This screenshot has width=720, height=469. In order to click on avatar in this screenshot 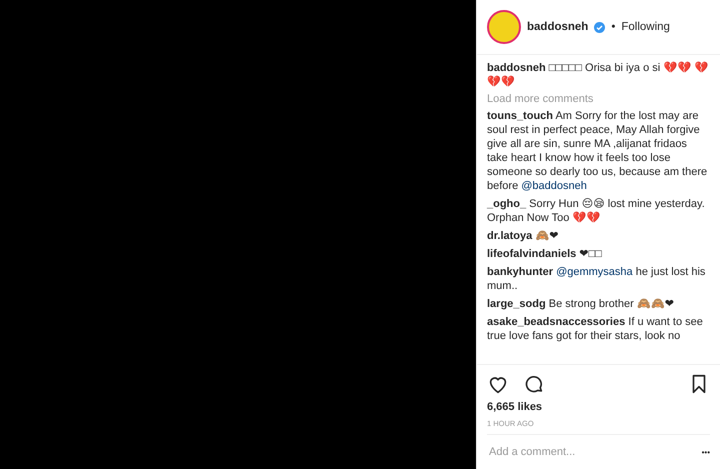, I will do `click(504, 27)`.